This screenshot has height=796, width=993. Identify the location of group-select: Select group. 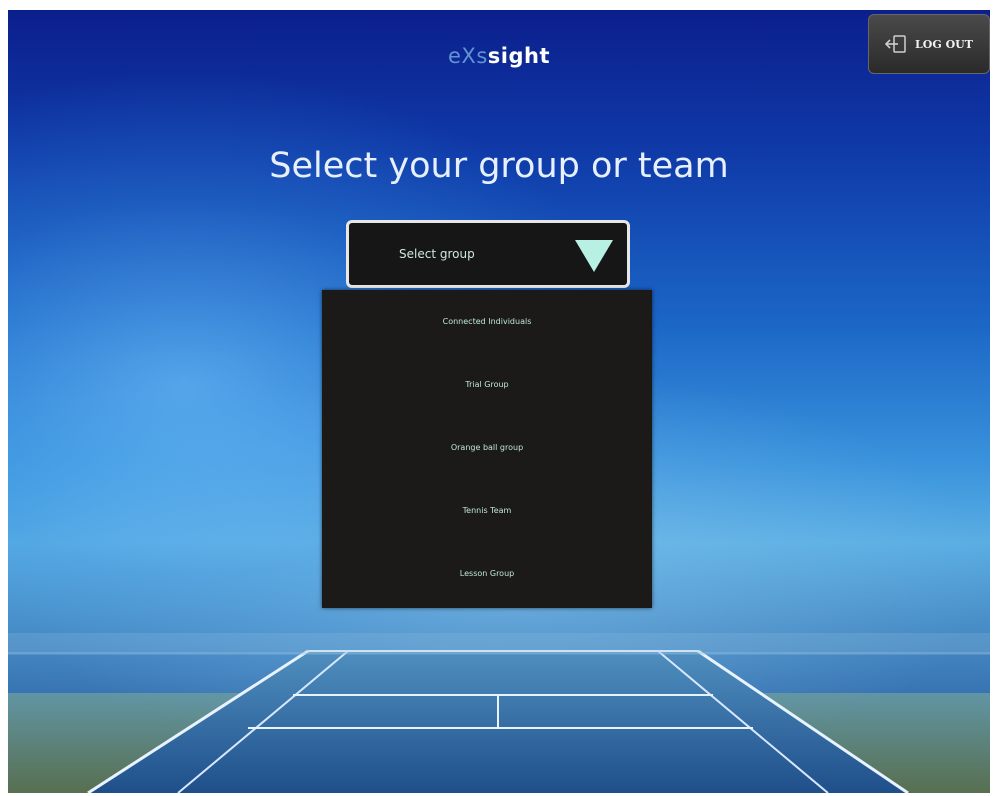
(488, 254).